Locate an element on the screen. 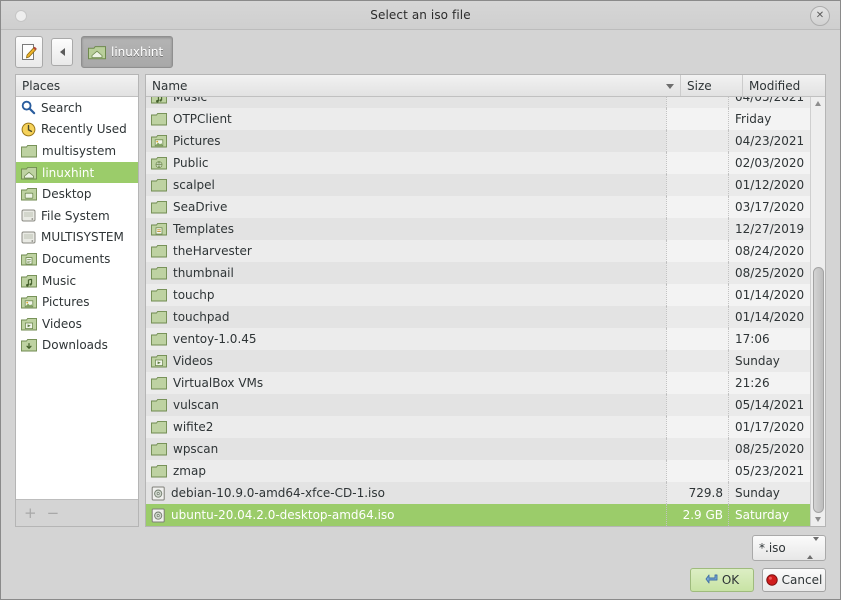  file-modified-cell: 04/05/2021 is located at coordinates (769, 102).